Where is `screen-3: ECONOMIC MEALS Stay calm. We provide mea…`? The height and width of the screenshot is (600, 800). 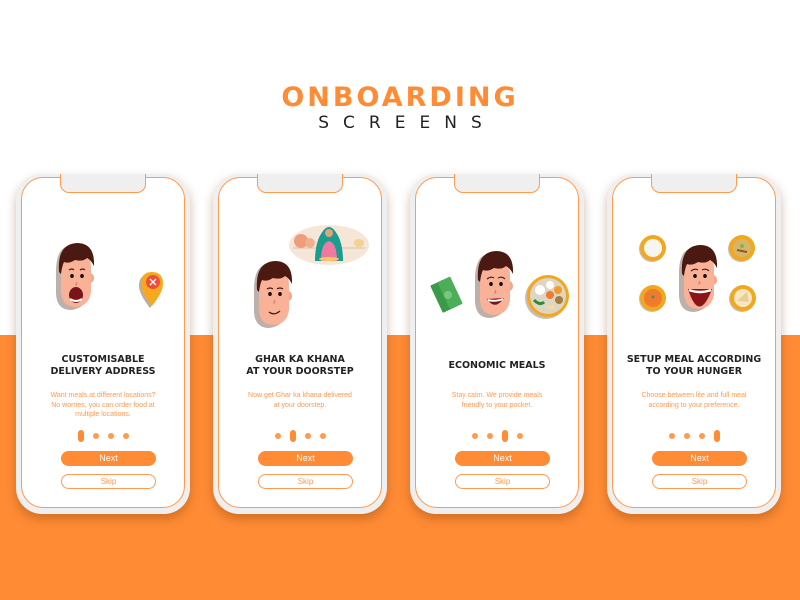 screen-3: ECONOMIC MEALS Stay calm. We provide mea… is located at coordinates (497, 341).